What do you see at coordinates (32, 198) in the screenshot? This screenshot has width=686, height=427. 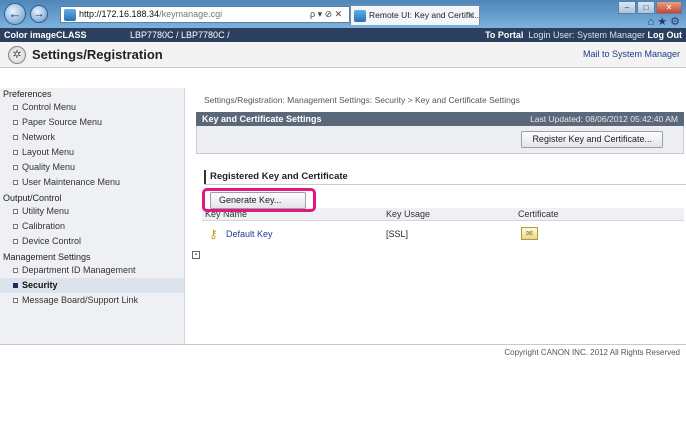 I see `sidebar-heading-output-control: Output/Control` at bounding box center [32, 198].